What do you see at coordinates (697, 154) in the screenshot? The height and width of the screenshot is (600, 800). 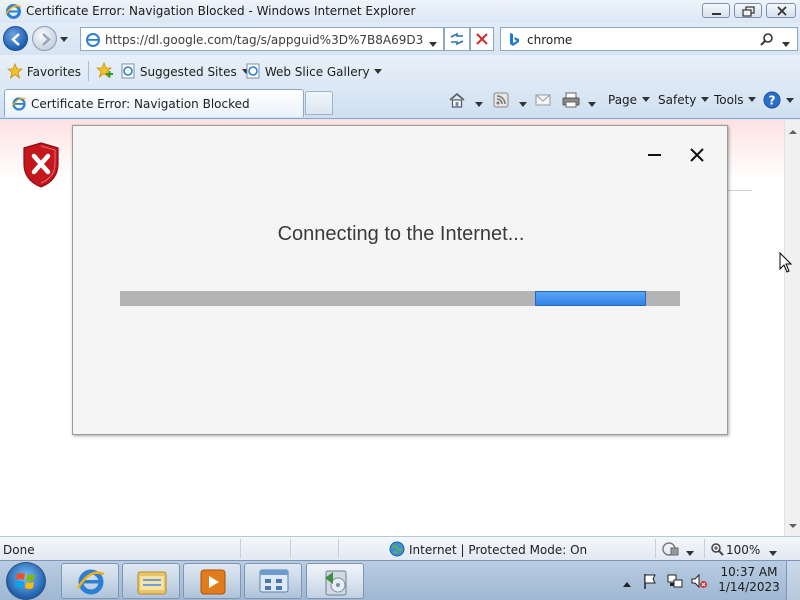 I see `dialog-close-button` at bounding box center [697, 154].